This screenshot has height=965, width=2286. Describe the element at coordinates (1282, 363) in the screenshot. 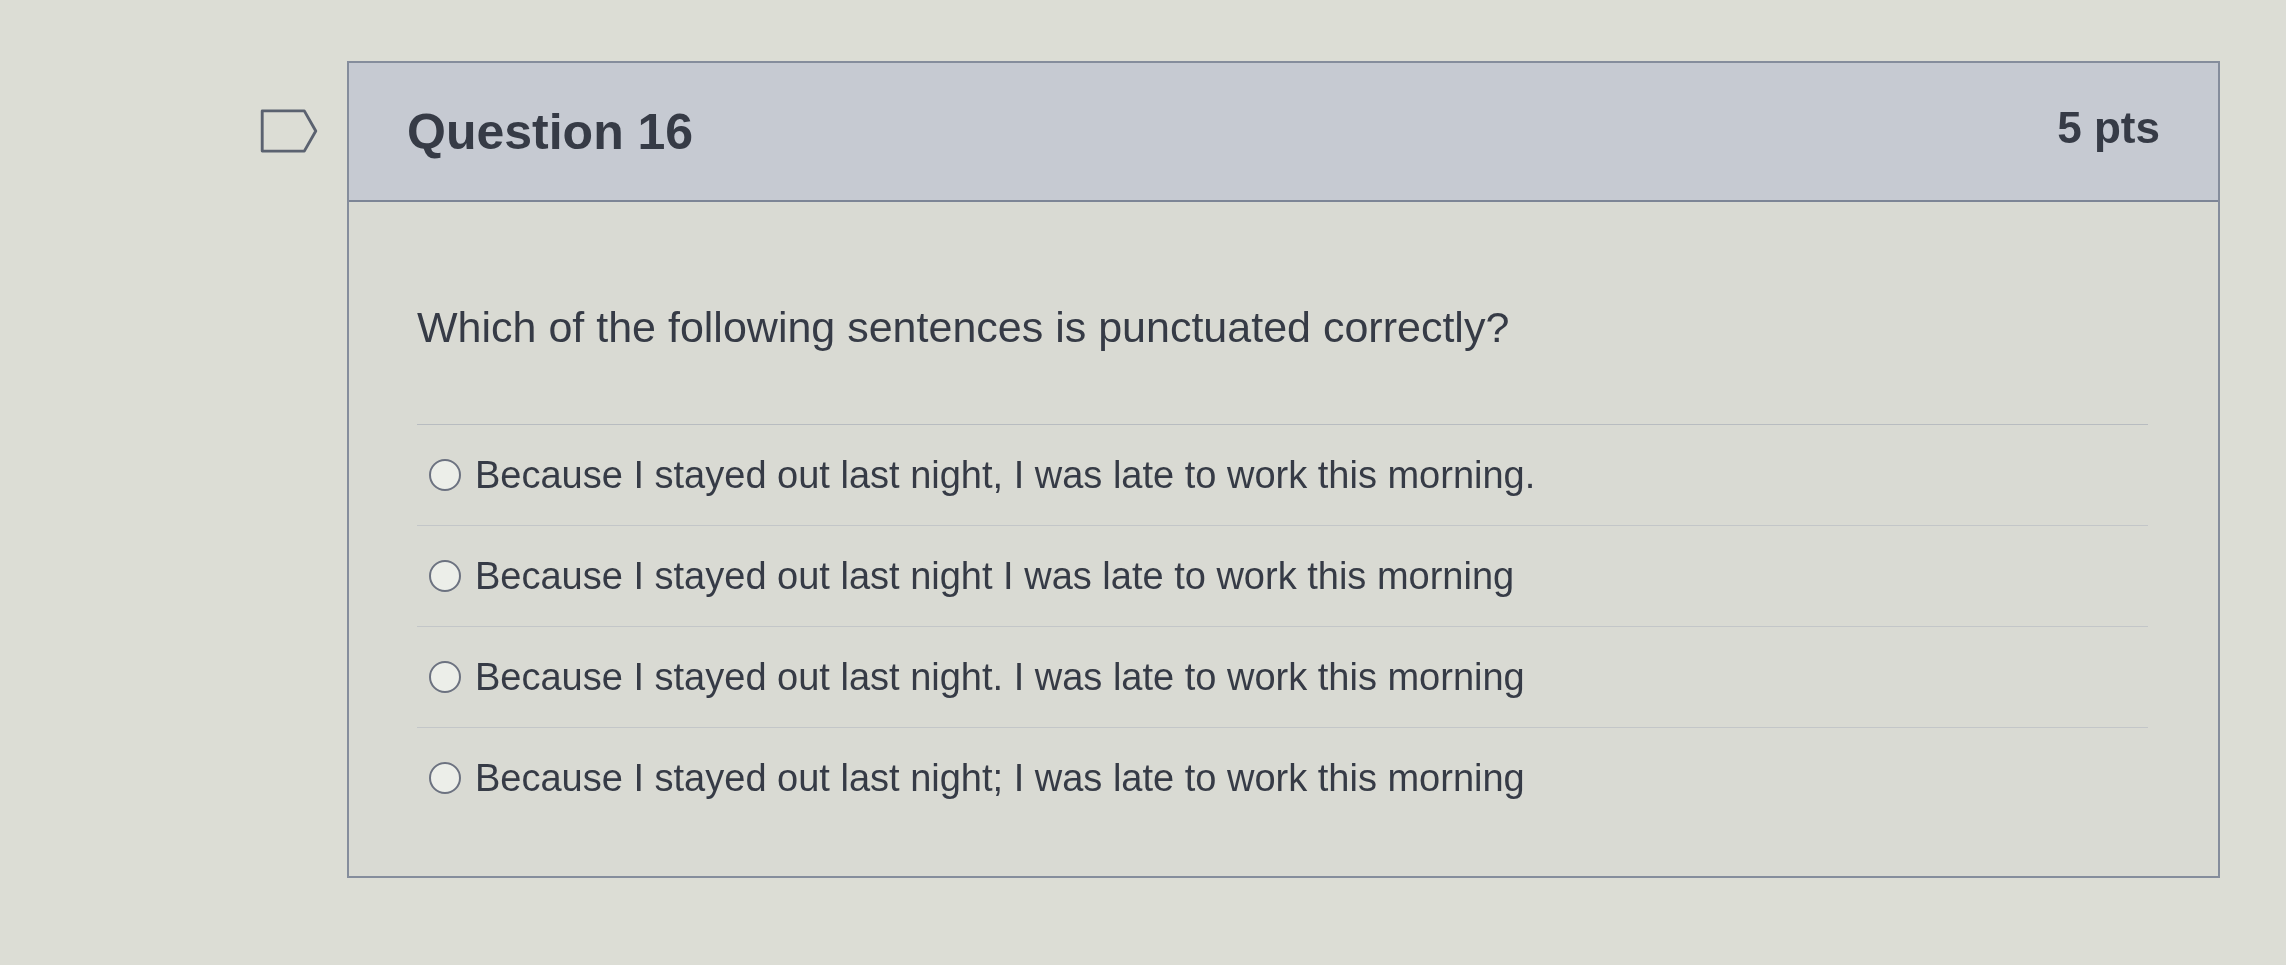

I see `question-text: Which of the following sentences is punctuated correctly?` at that location.